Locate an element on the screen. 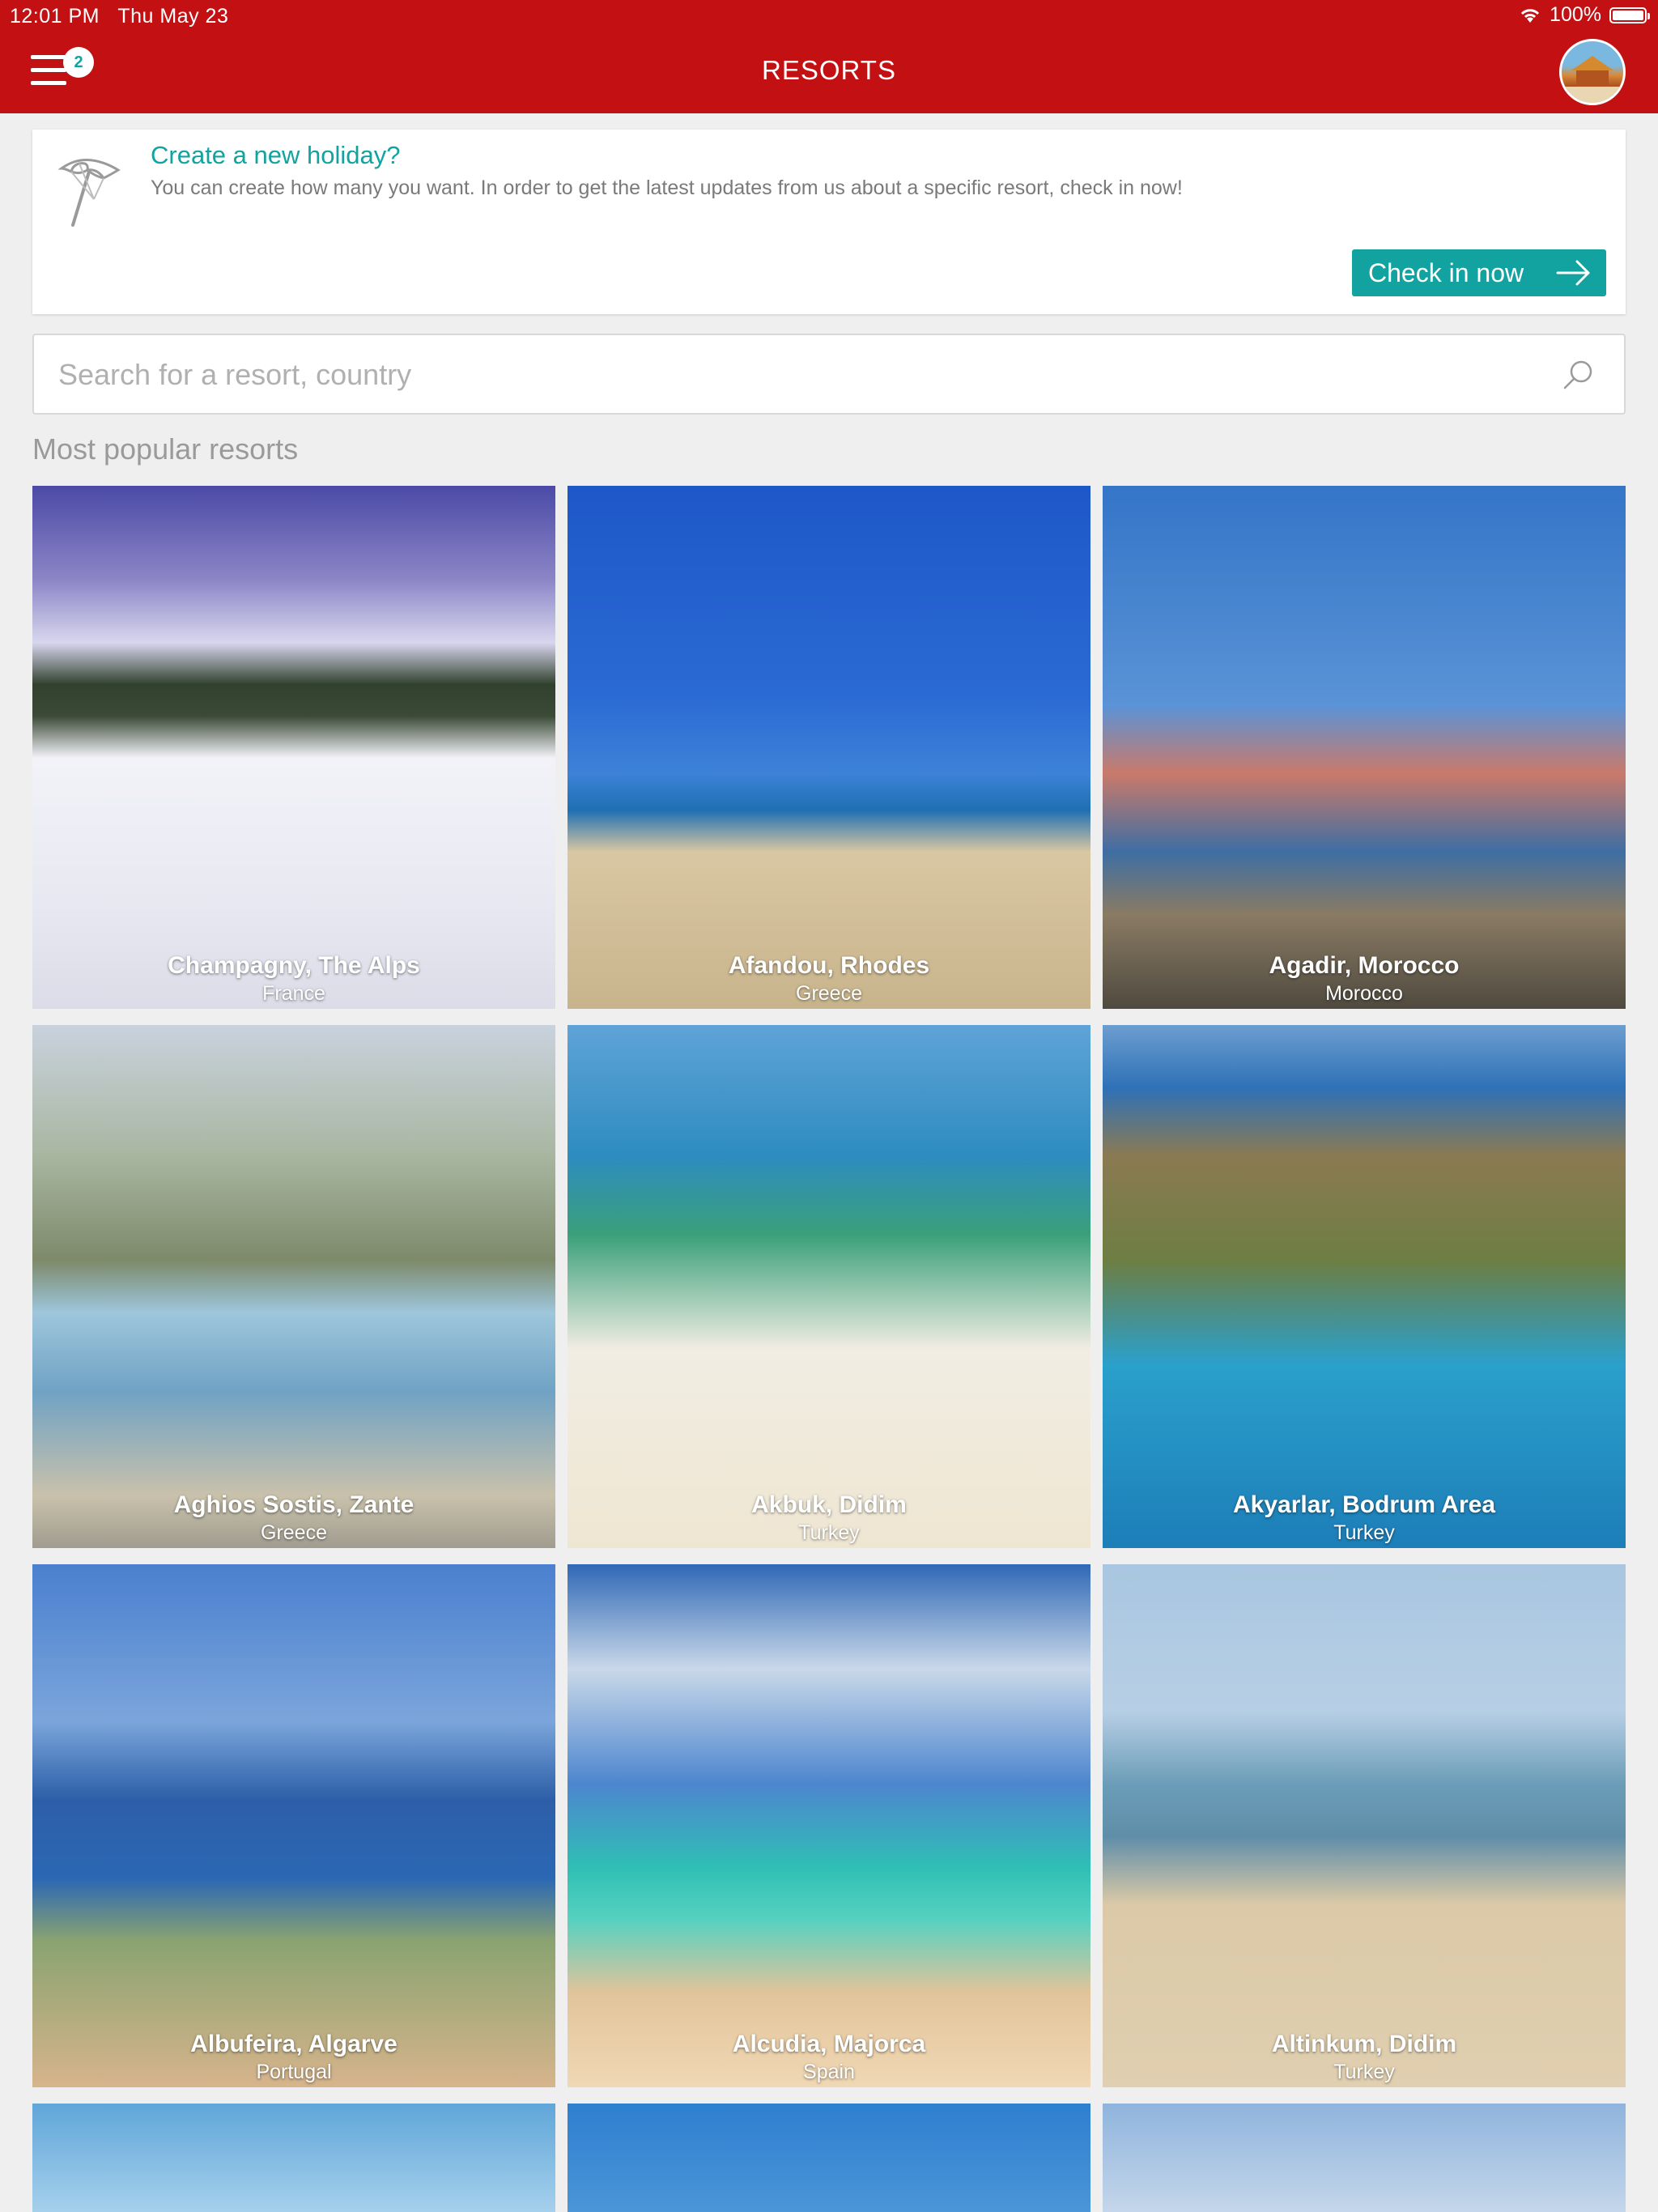 Image resolution: width=1658 pixels, height=2212 pixels. promo-title: Create a new holiday? is located at coordinates (276, 155).